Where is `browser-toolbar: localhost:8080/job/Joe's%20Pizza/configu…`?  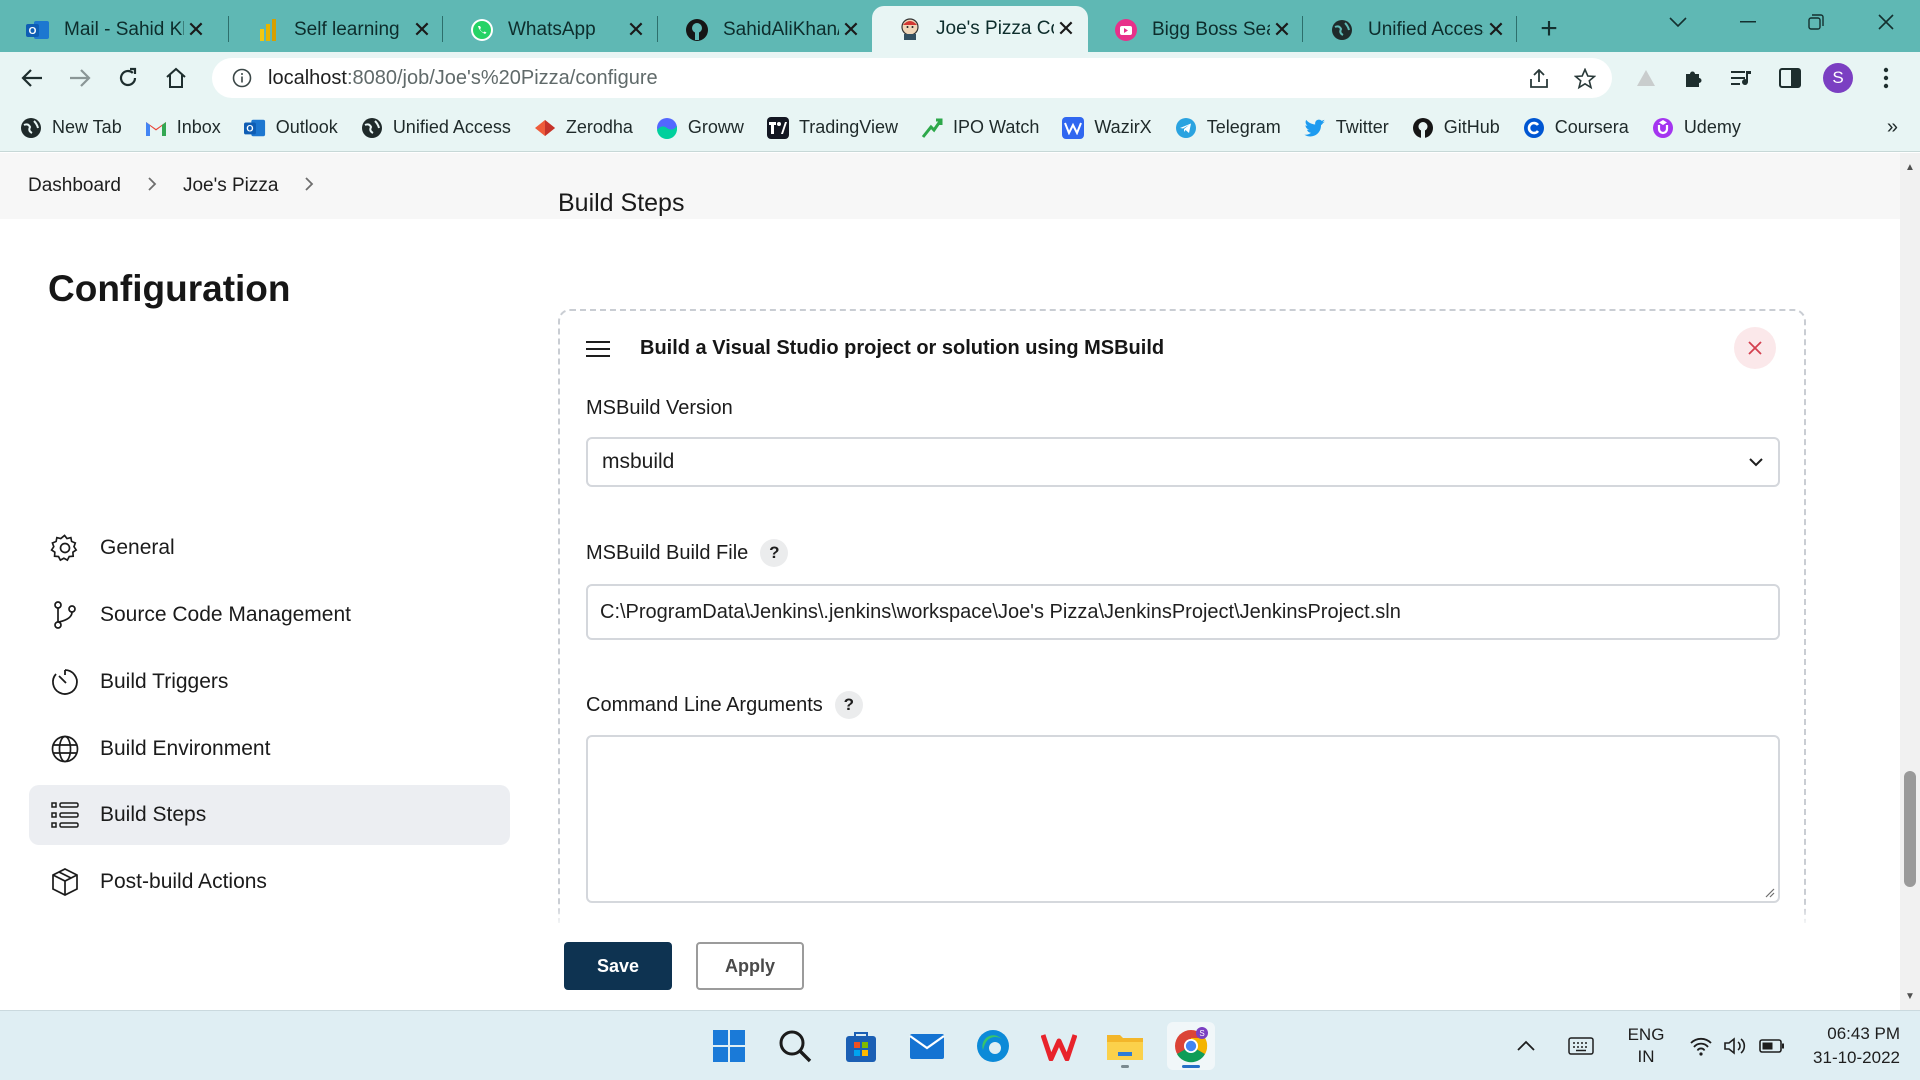
browser-toolbar: localhost:8080/job/Joe's%20Pizza/configu… is located at coordinates (960, 78).